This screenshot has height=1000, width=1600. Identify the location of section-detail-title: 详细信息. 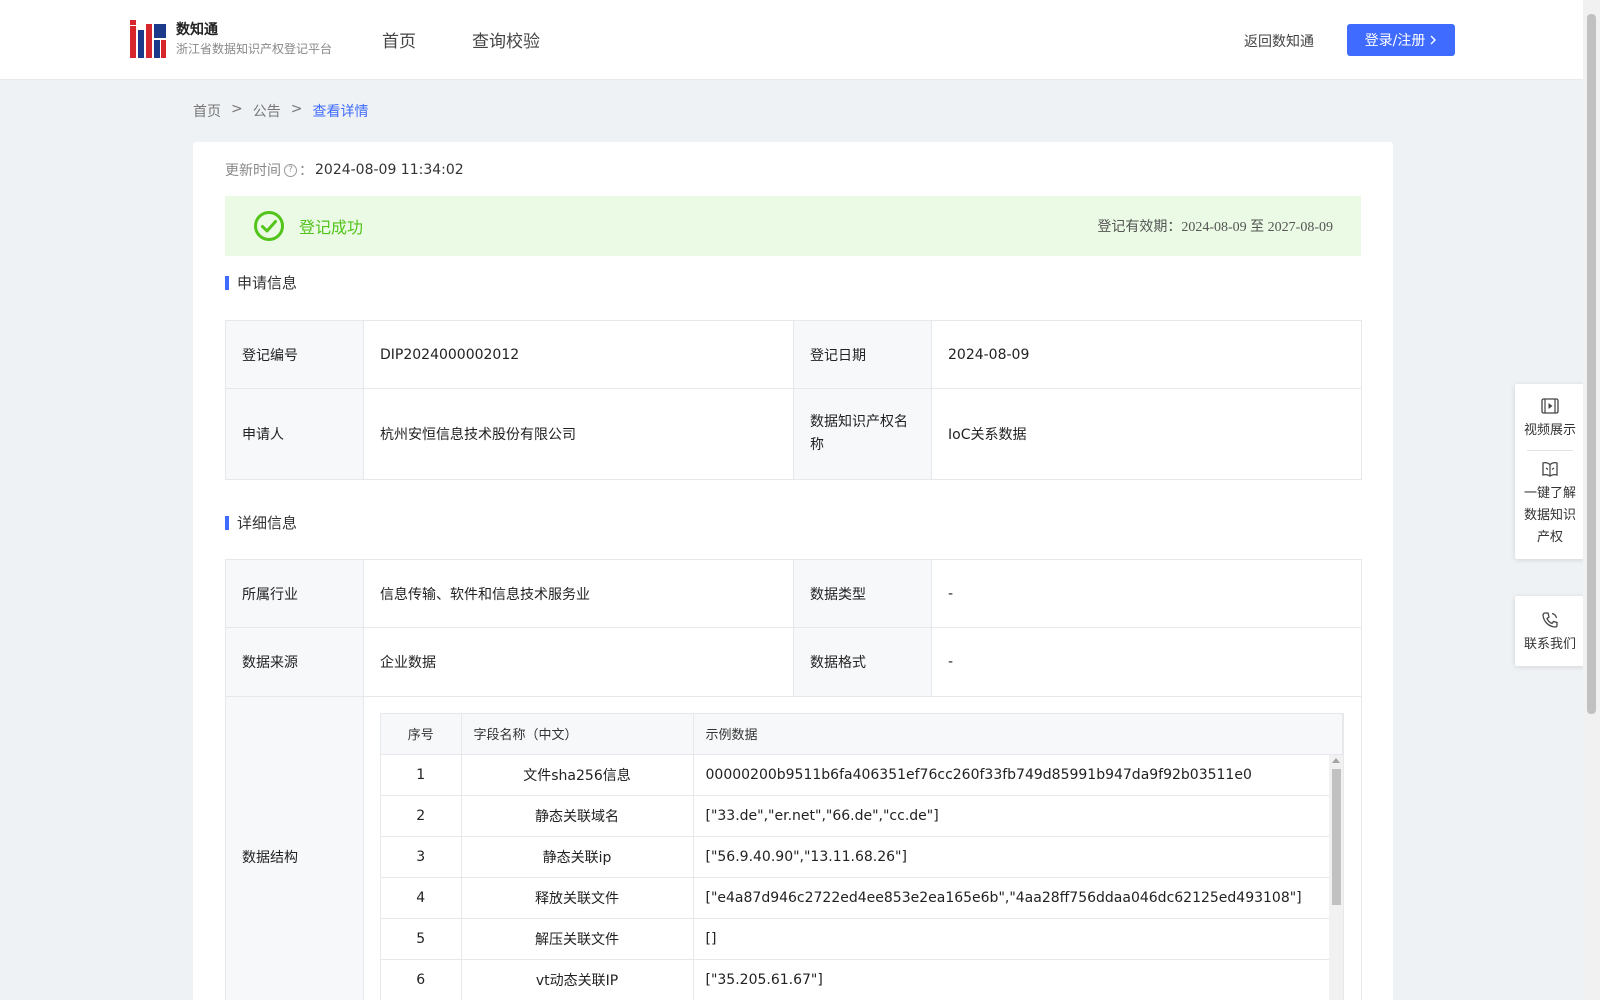
(261, 522).